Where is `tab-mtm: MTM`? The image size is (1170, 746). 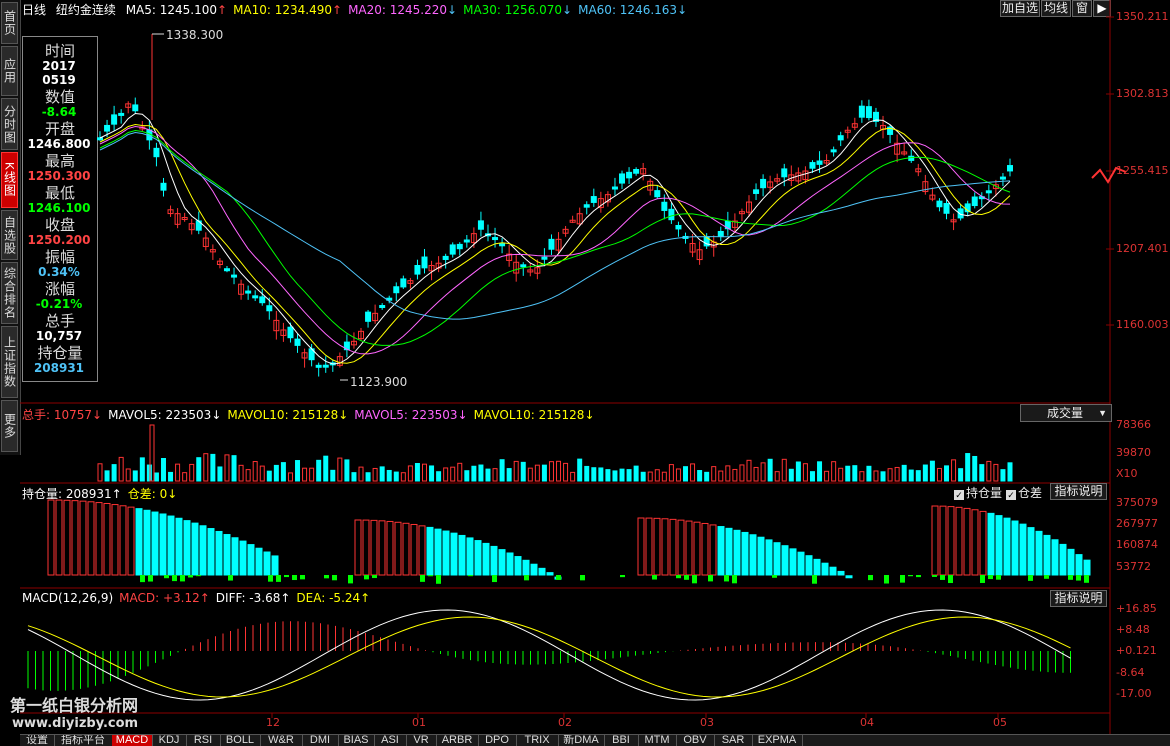 tab-mtm: MTM is located at coordinates (657, 740).